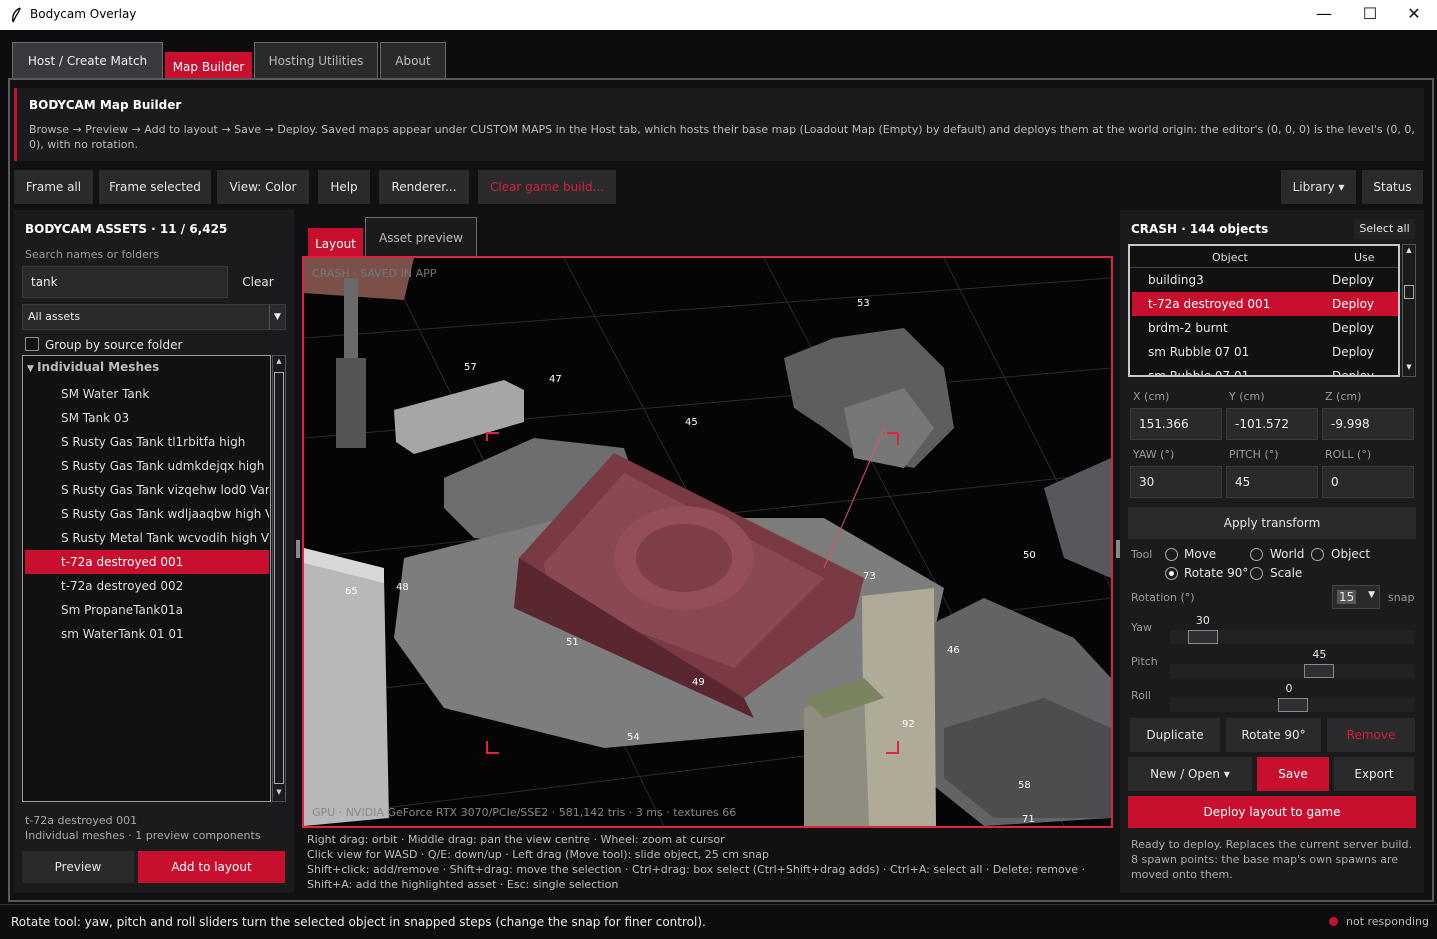  Describe the element at coordinates (1356, 597) in the screenshot. I see `snap-select: 15 ▼` at that location.